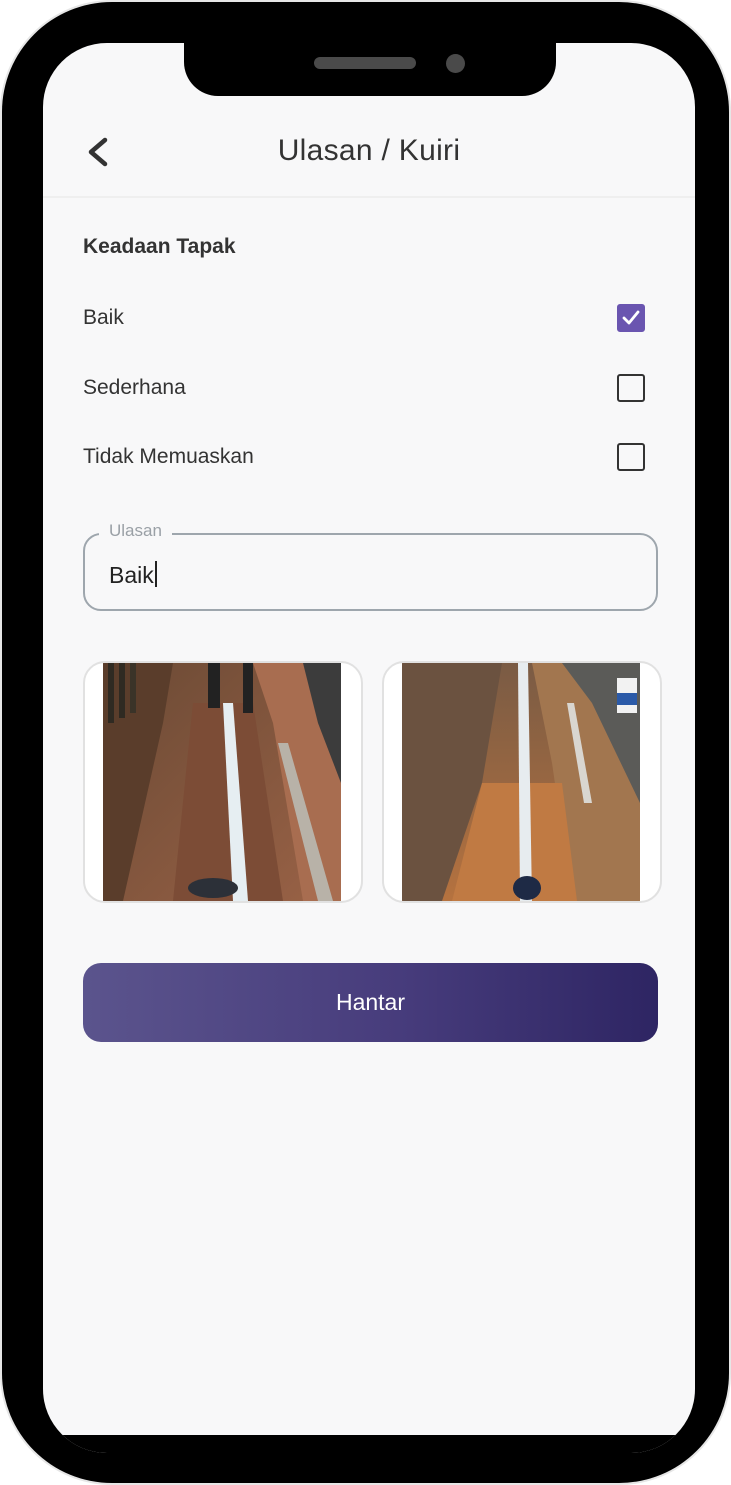 The width and height of the screenshot is (731, 1485). Describe the element at coordinates (135, 531) in the screenshot. I see `review-field-label: Ulasan` at that location.